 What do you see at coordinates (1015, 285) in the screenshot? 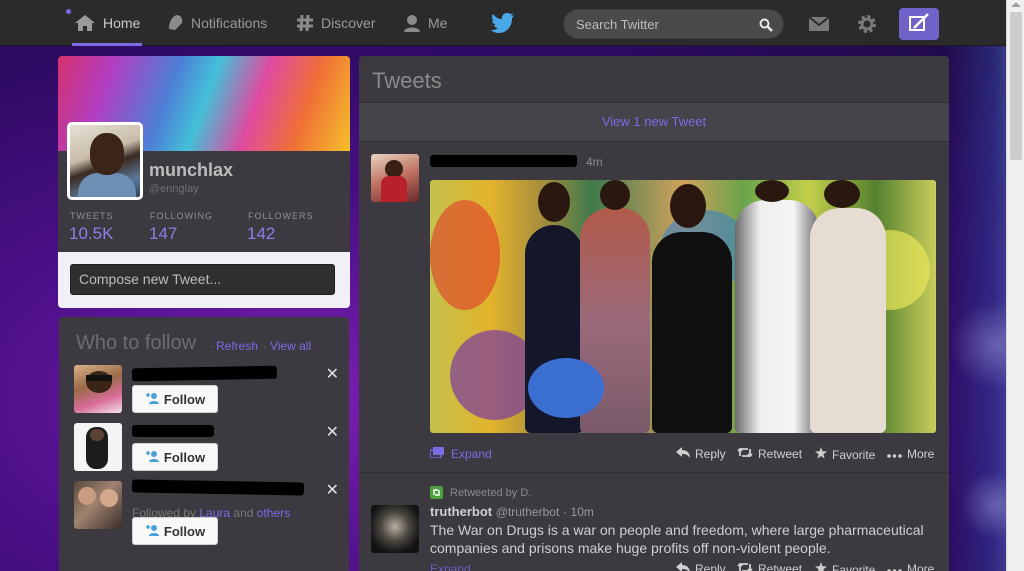
I see `page-scrollbar` at bounding box center [1015, 285].